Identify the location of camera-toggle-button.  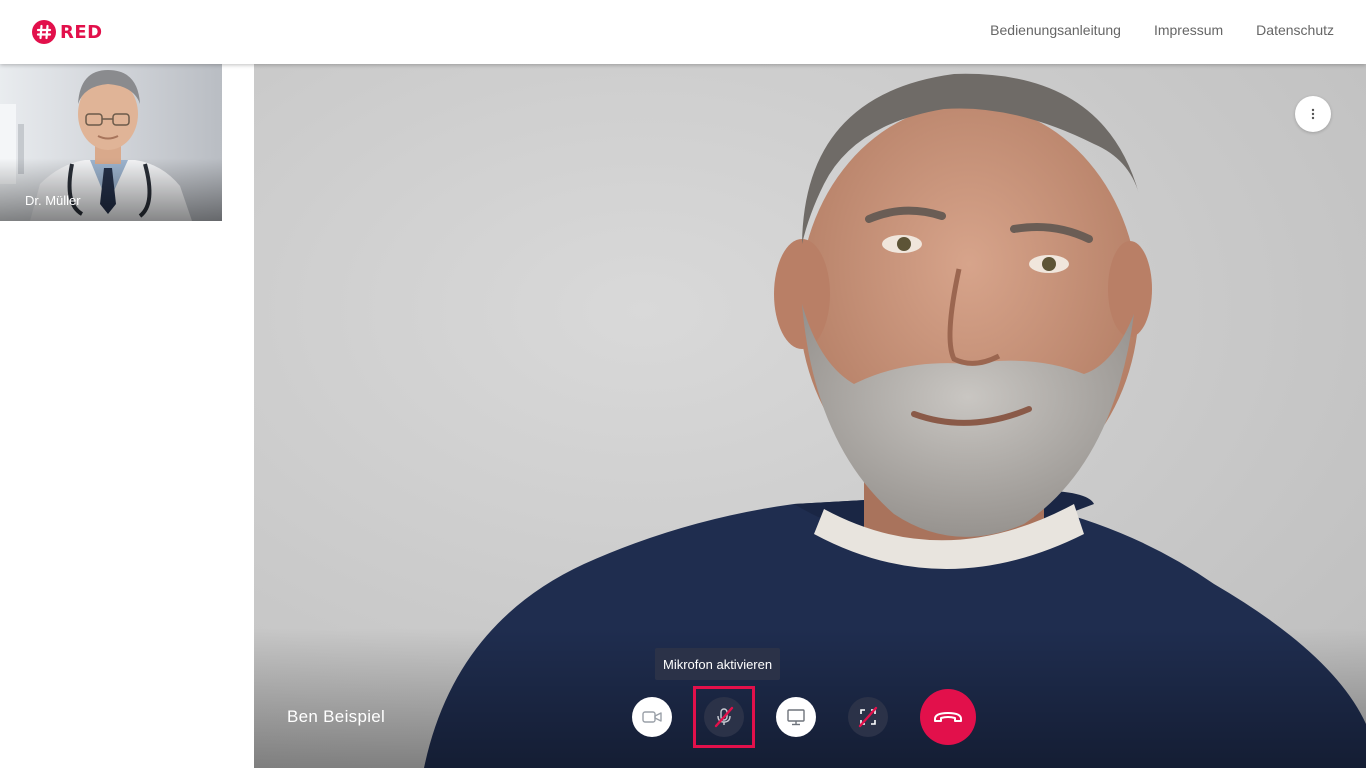
(652, 717).